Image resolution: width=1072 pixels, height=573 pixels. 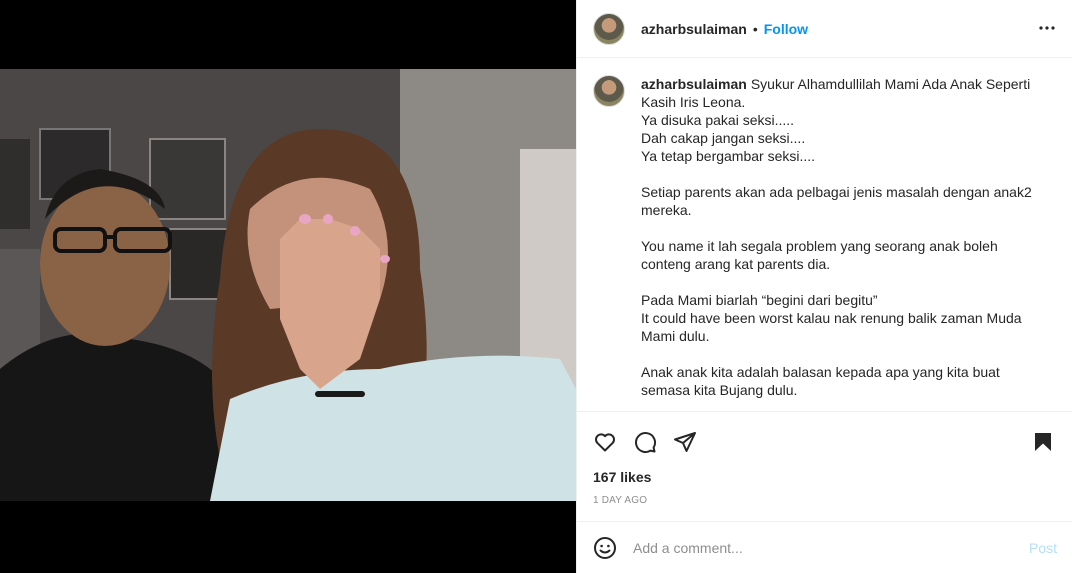 What do you see at coordinates (694, 84) in the screenshot?
I see `caption-username: azharbsulaiman` at bounding box center [694, 84].